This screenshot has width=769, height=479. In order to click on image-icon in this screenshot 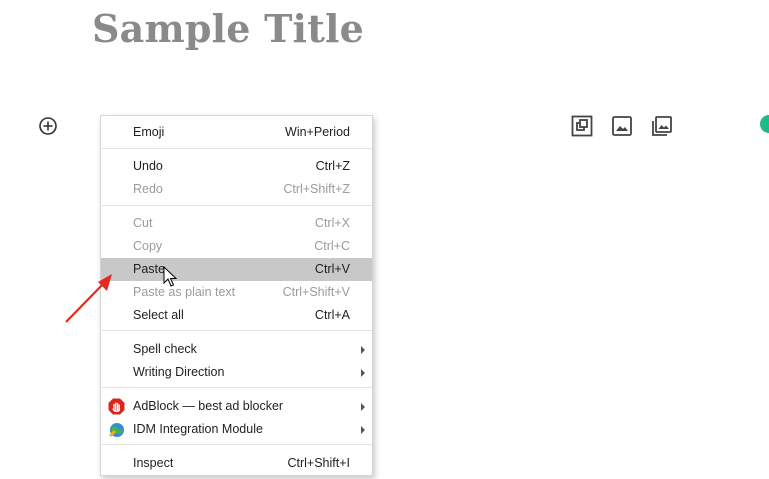, I will do `click(622, 126)`.